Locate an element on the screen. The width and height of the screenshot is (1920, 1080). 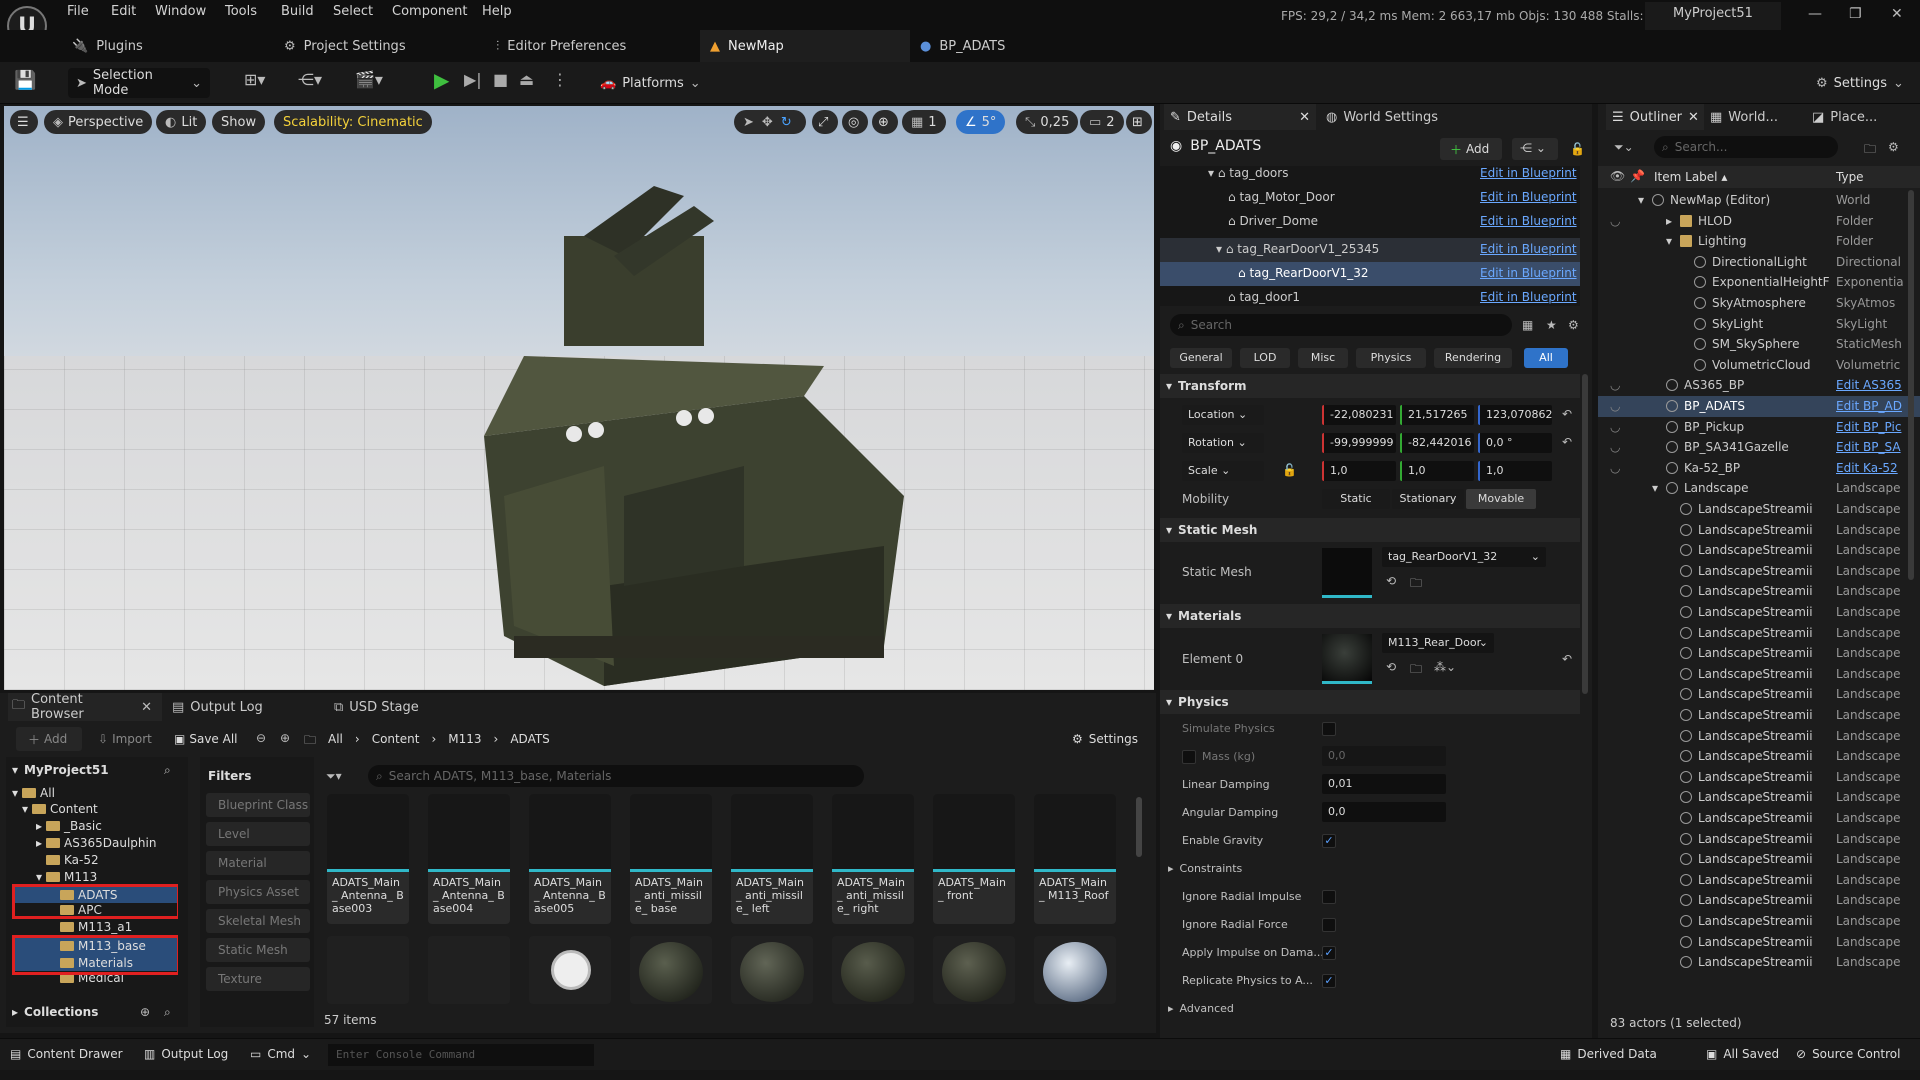
location-y-field: 21,517265 is located at coordinates (1437, 415).